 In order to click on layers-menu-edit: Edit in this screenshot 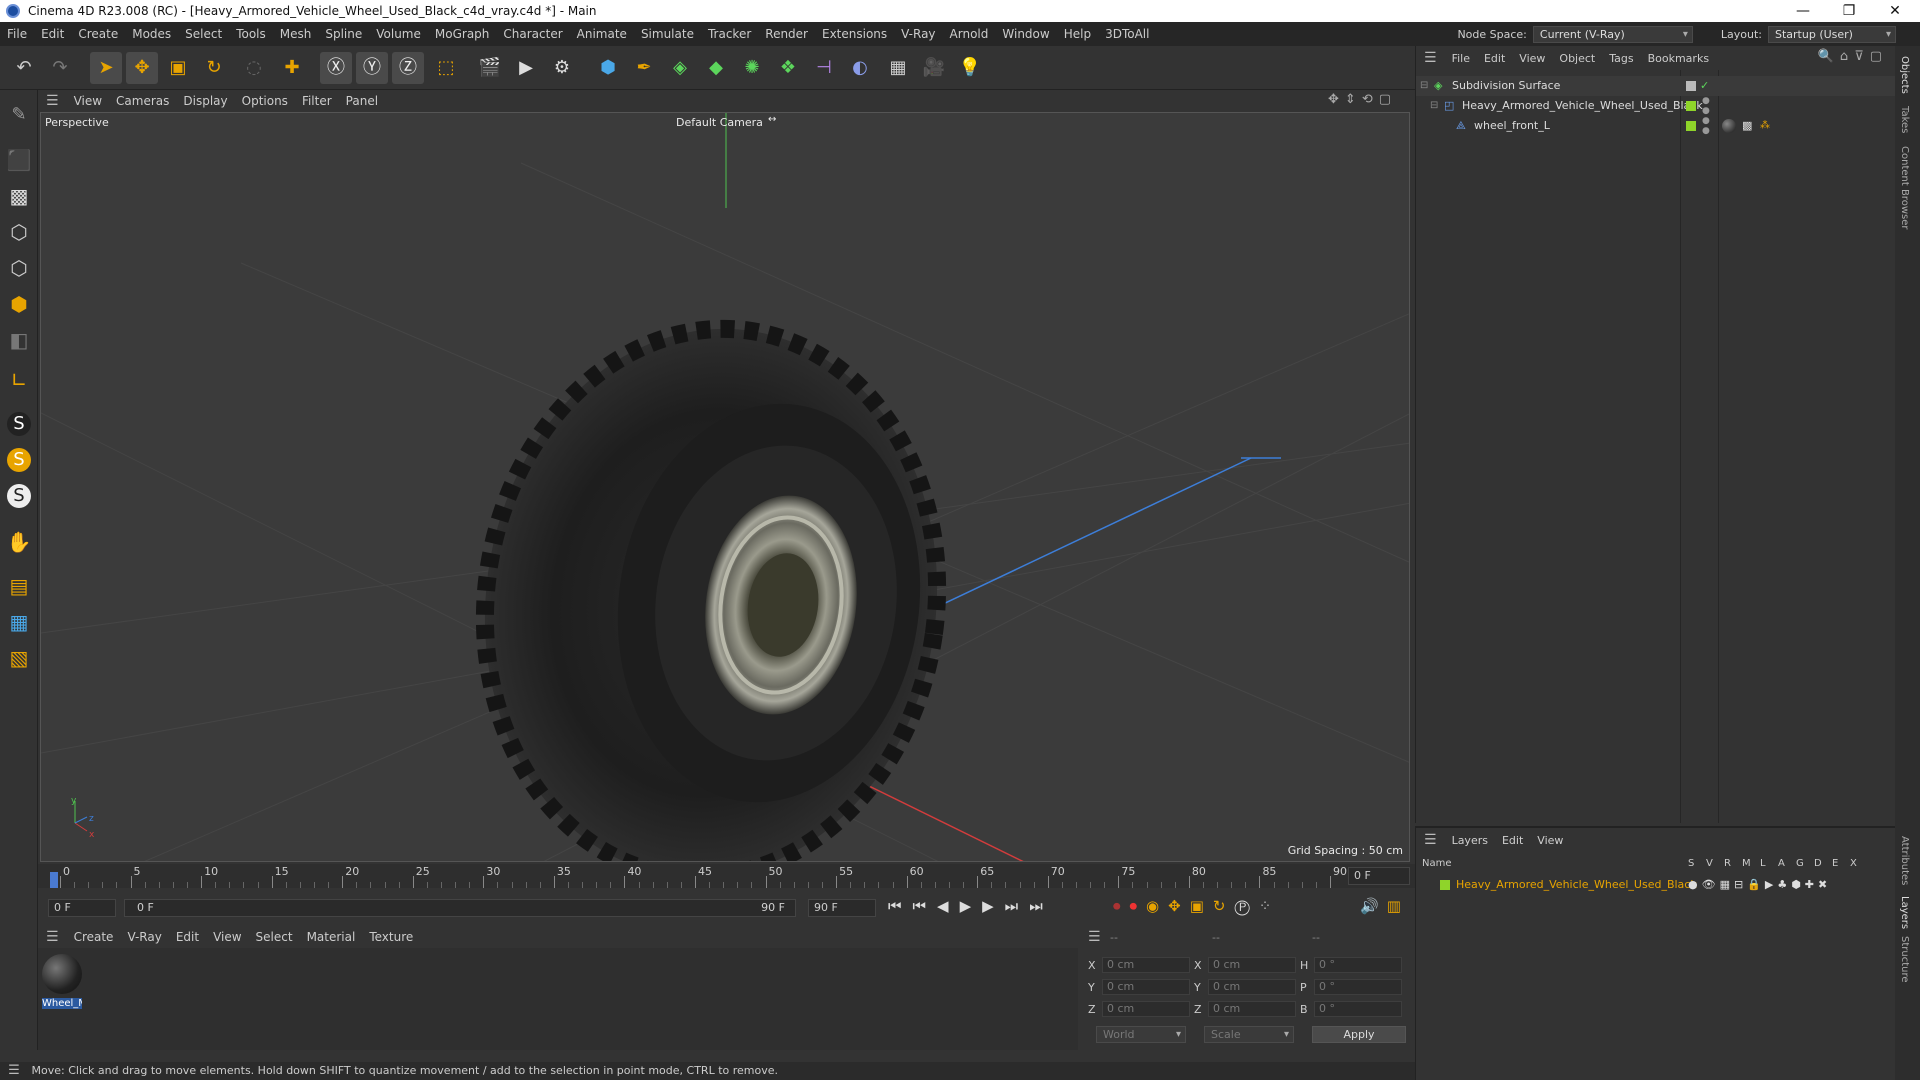, I will do `click(1512, 840)`.